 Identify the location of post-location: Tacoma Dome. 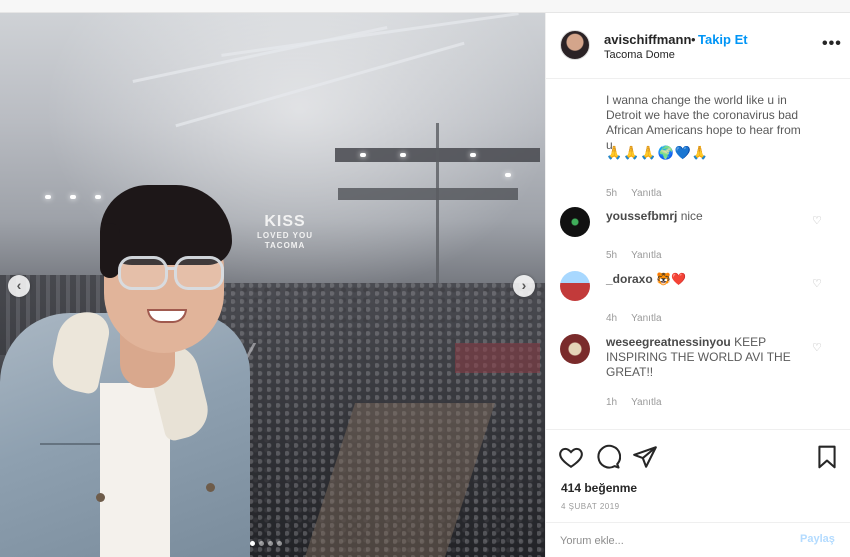
(639, 55).